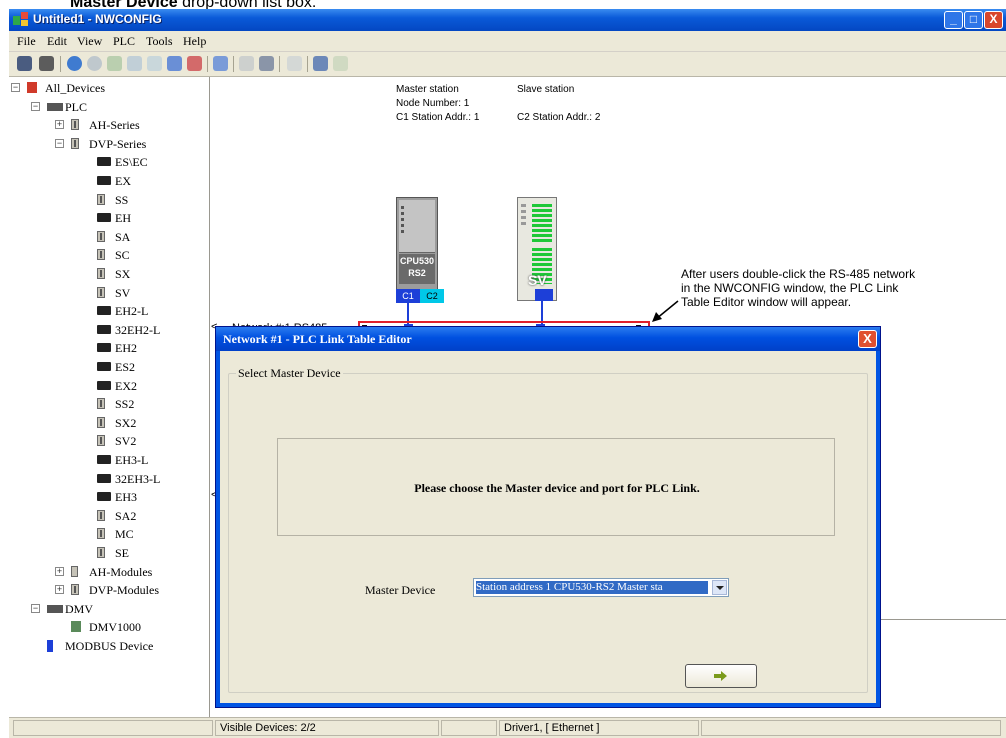 The width and height of the screenshot is (1006, 738). What do you see at coordinates (125, 404) in the screenshot?
I see `tree-item-label: SS2` at bounding box center [125, 404].